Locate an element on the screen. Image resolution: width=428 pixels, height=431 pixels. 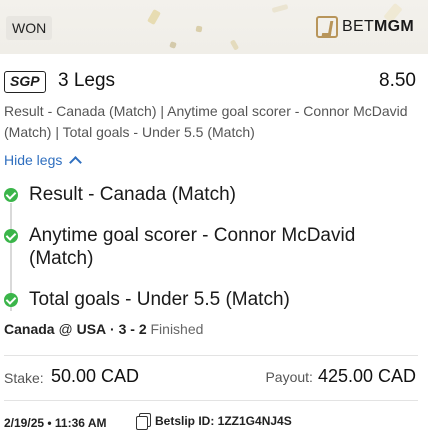
bet-datetime: 2/19/25 • 11:36 AM is located at coordinates (55, 423).